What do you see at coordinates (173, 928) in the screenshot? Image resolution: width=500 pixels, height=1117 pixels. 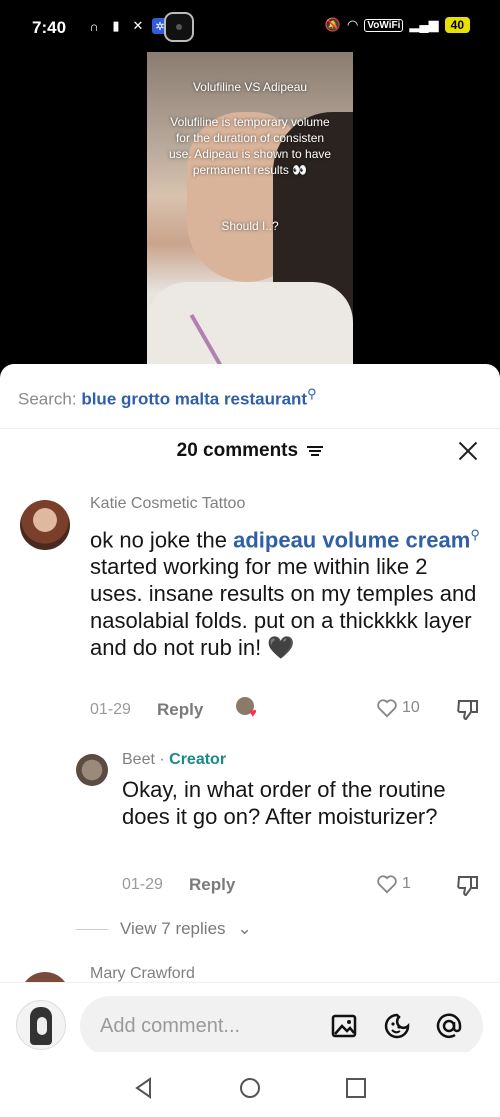 I see `view-replies-label: View 7 replies` at bounding box center [173, 928].